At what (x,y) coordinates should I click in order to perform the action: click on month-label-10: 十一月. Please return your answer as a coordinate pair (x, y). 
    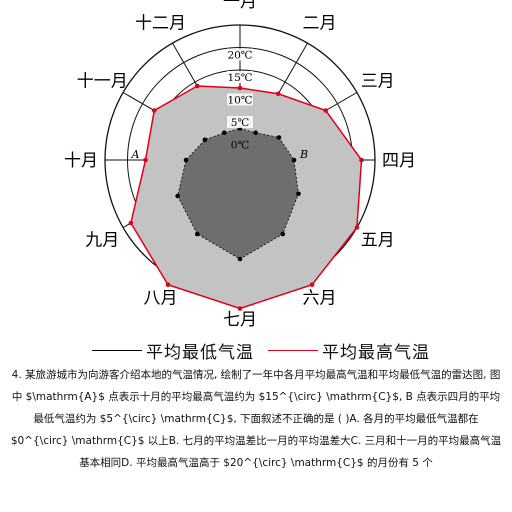
    Looking at the image, I should click on (102, 82).